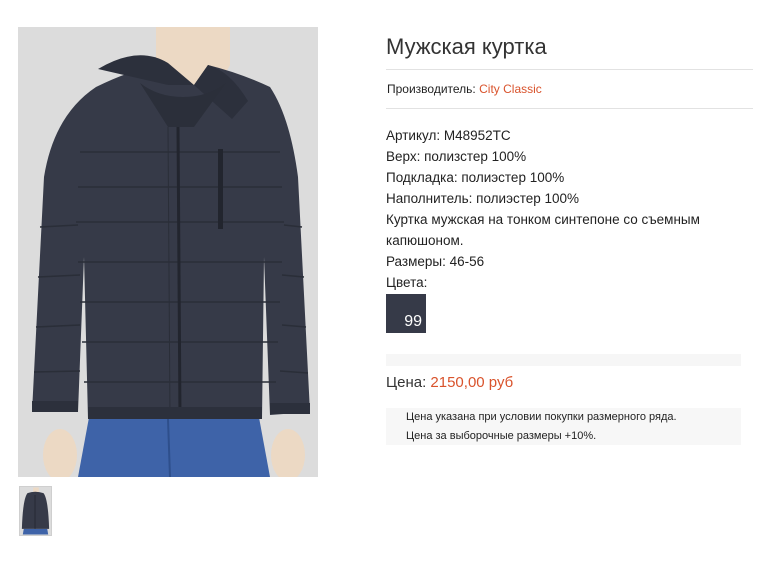 This screenshot has width=783, height=588. Describe the element at coordinates (407, 282) in the screenshot. I see `colors-label: Цвета:` at that location.